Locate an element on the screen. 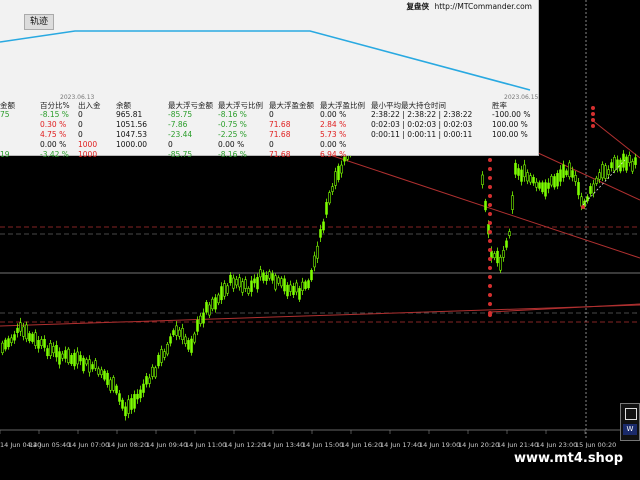  stats-cell: -8.15 % is located at coordinates (54, 114).